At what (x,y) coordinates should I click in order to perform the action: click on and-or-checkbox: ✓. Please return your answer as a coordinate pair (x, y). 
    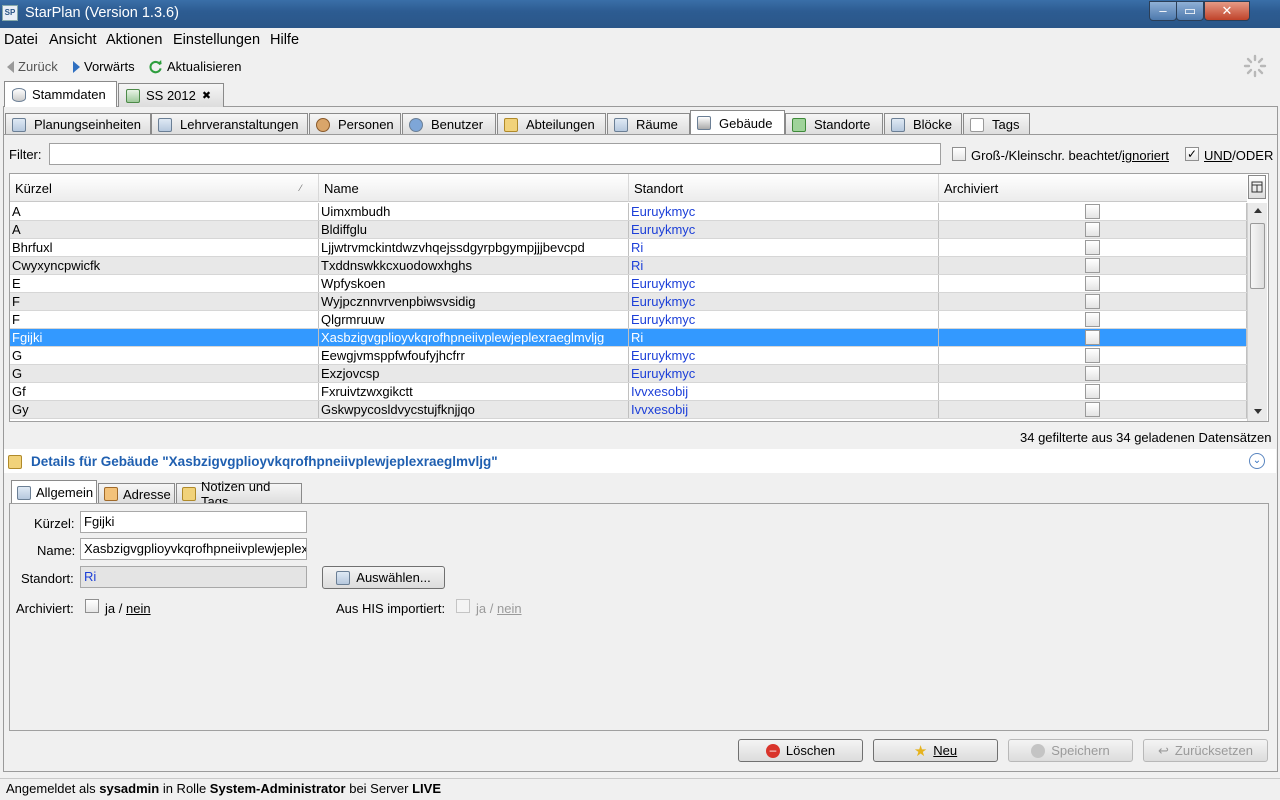
    Looking at the image, I should click on (1192, 154).